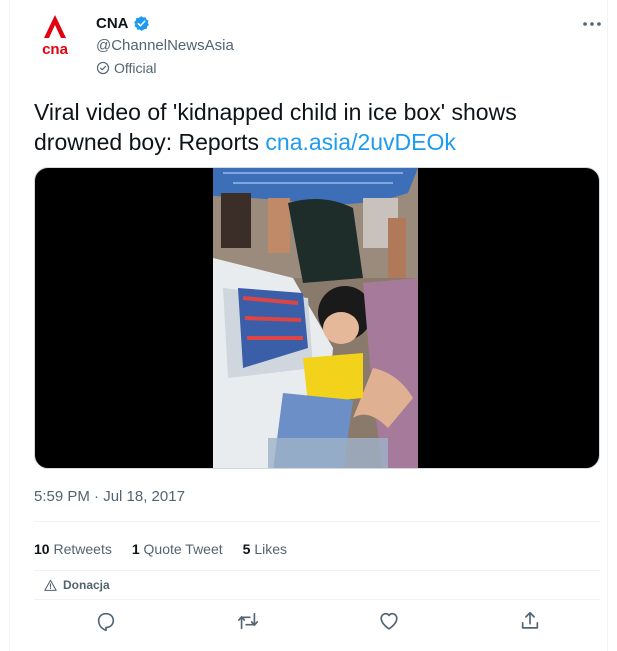 The height and width of the screenshot is (651, 617). Describe the element at coordinates (112, 23) in the screenshot. I see `author-name: CNA` at that location.